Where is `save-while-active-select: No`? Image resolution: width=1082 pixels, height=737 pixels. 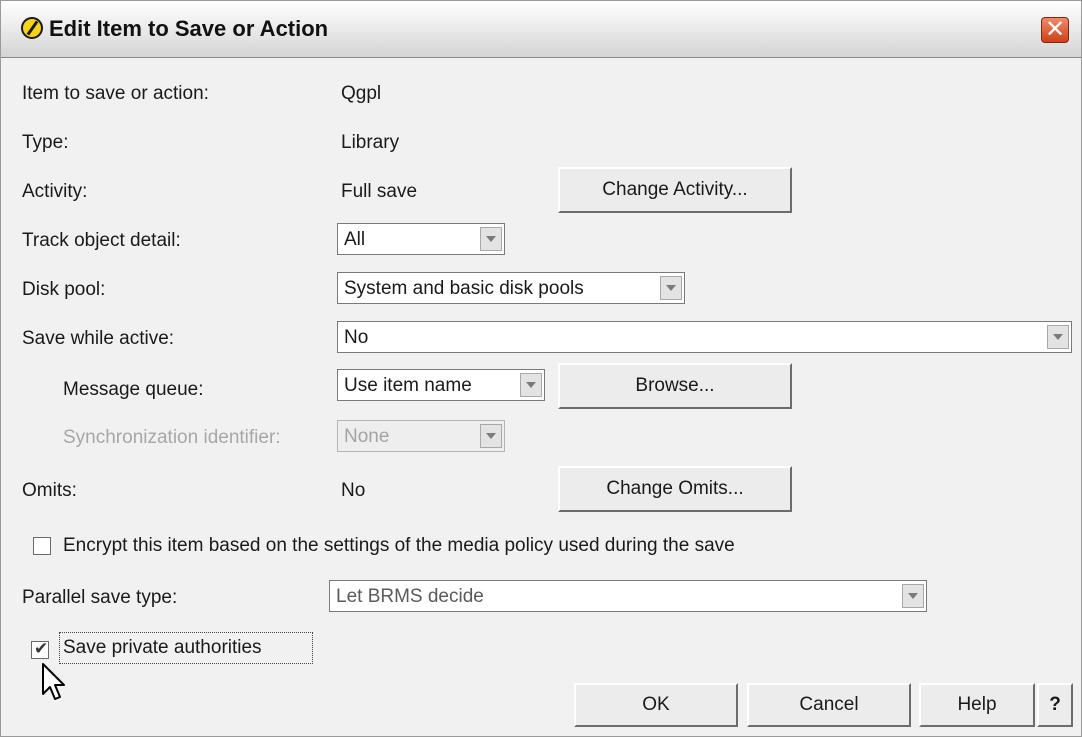
save-while-active-select: No is located at coordinates (704, 337).